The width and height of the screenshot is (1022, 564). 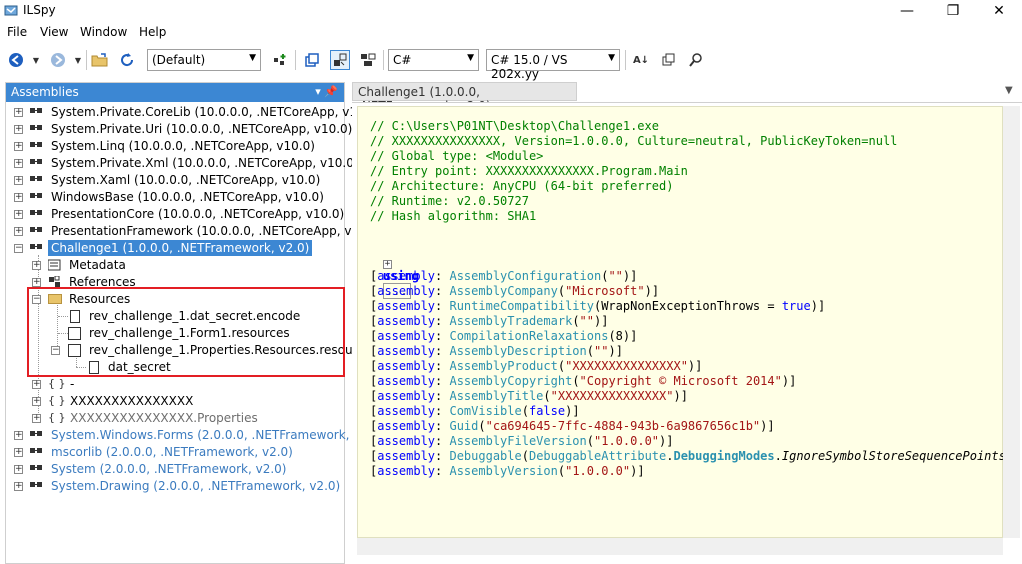 I want to click on horizontal-scrollbar, so click(x=680, y=546).